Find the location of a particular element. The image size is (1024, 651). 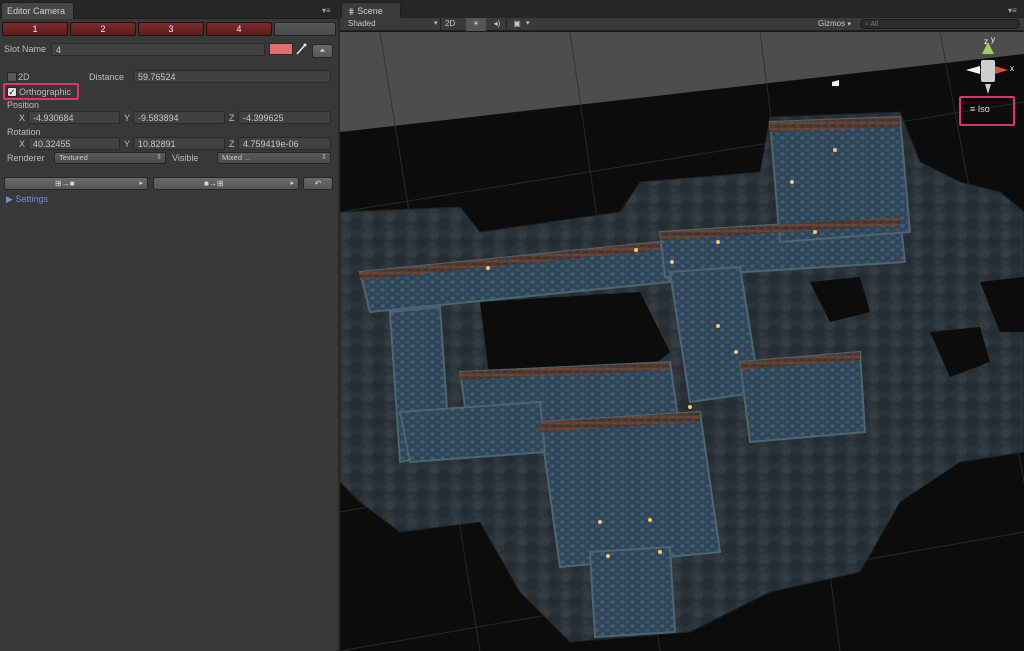

add-slot-button is located at coordinates (305, 29).